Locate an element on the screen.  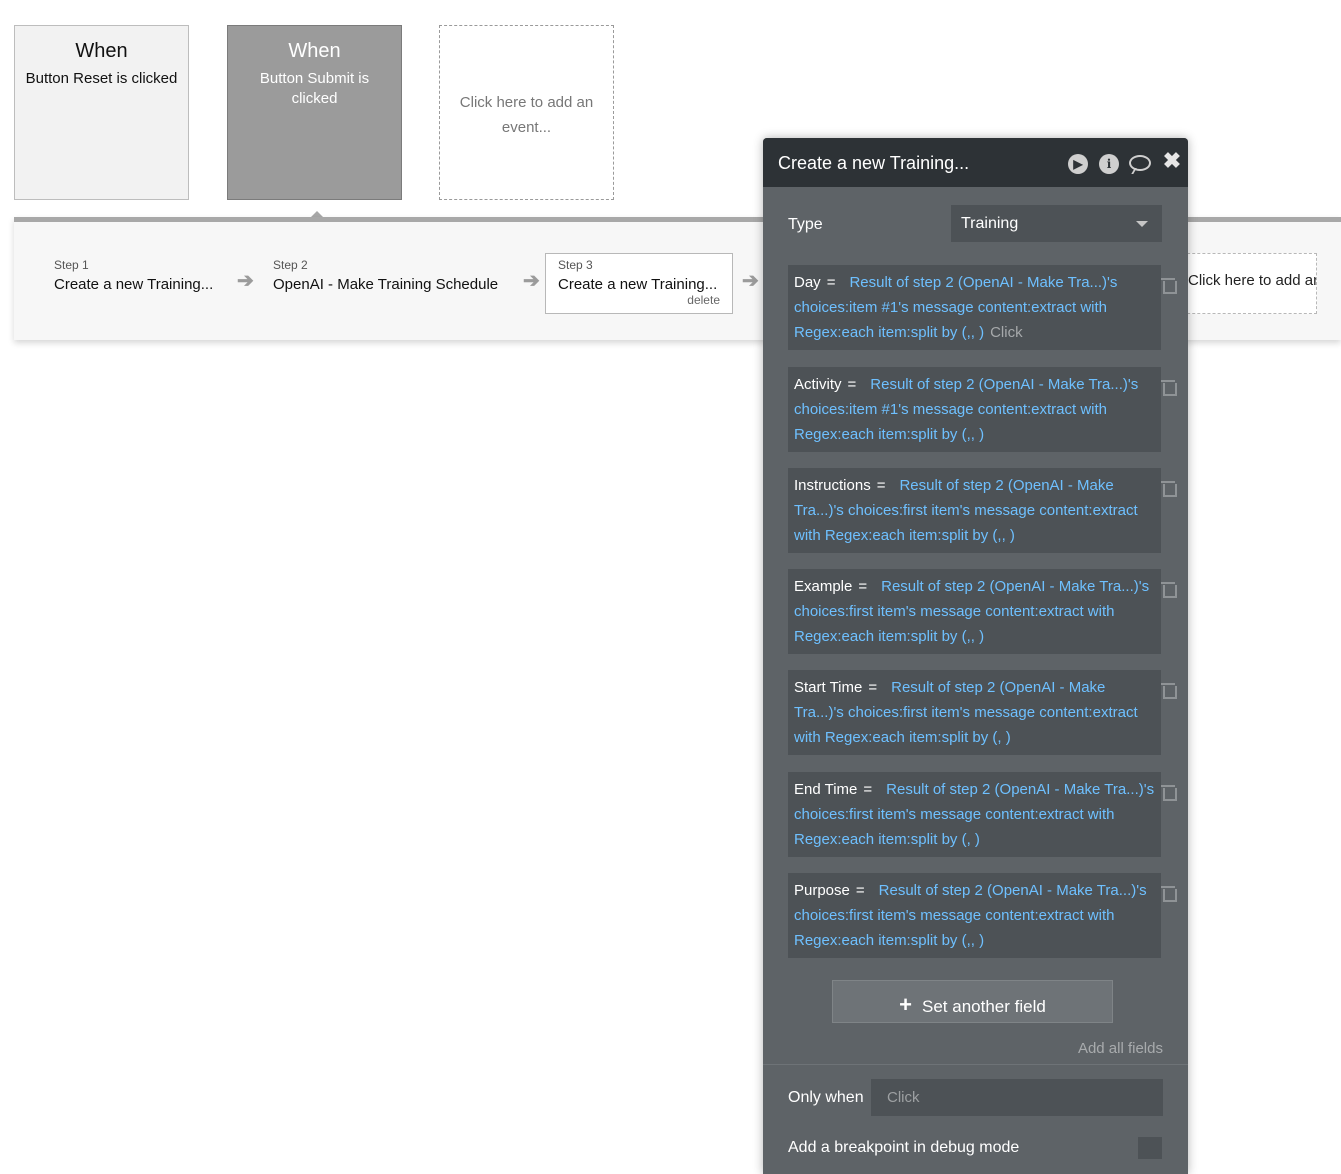
step-number: Step 2 is located at coordinates (290, 265).